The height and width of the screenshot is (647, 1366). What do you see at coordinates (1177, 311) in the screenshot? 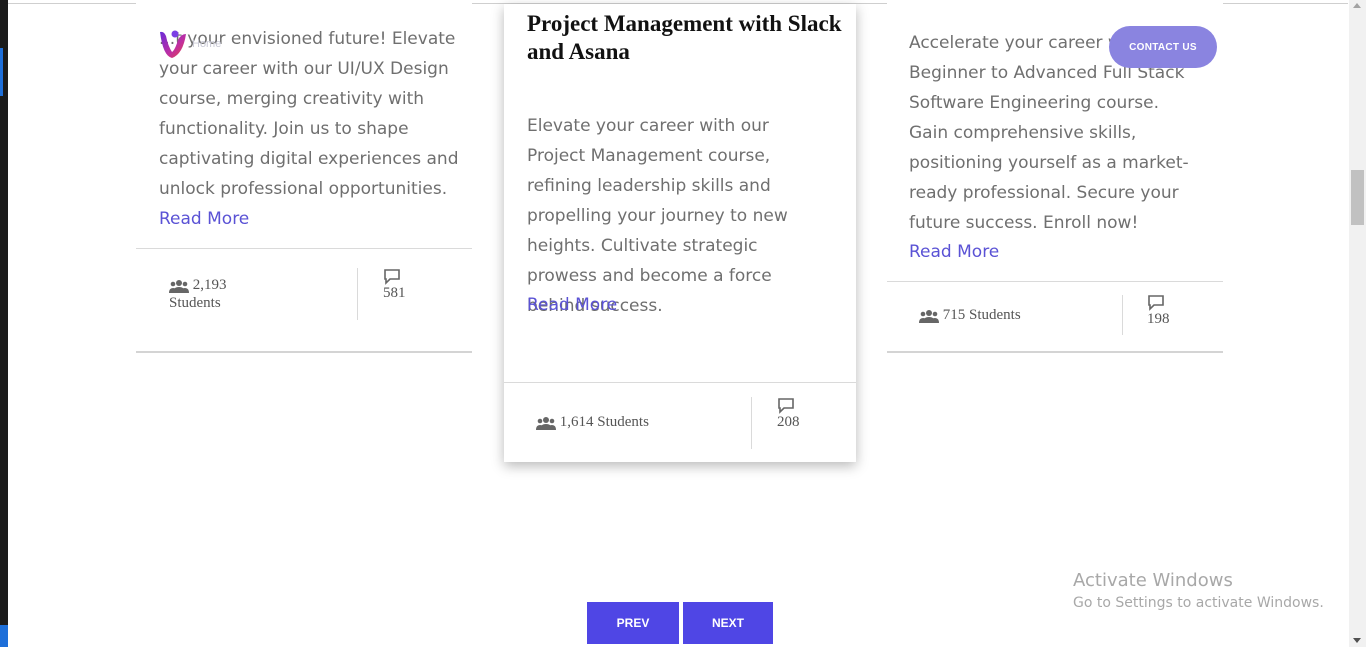
I see `comments-stat: 198` at bounding box center [1177, 311].